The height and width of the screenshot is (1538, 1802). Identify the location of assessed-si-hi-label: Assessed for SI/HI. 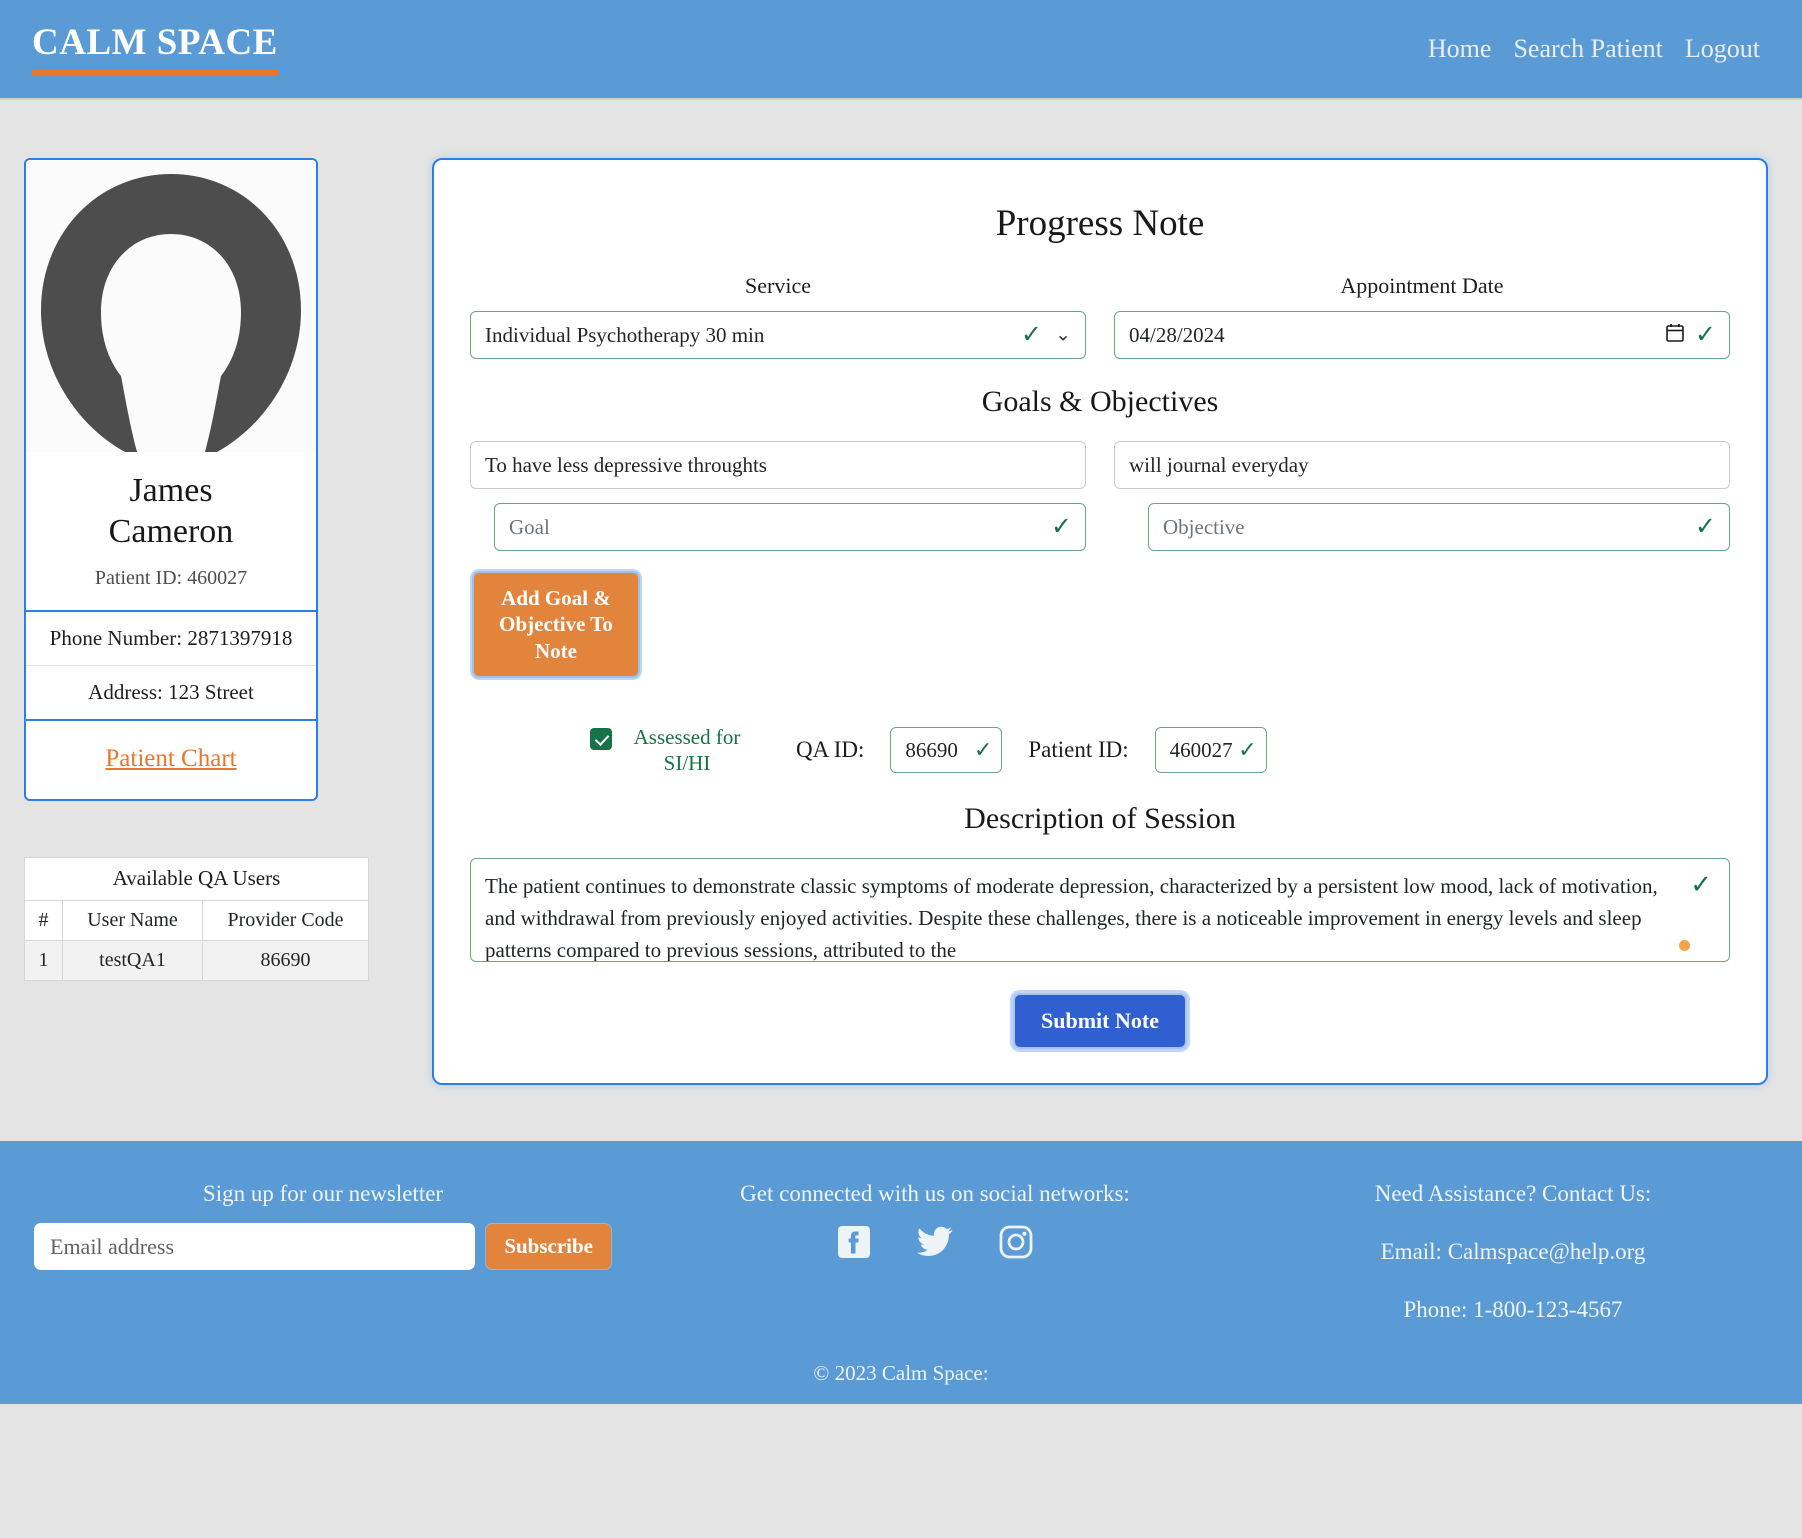
(687, 750).